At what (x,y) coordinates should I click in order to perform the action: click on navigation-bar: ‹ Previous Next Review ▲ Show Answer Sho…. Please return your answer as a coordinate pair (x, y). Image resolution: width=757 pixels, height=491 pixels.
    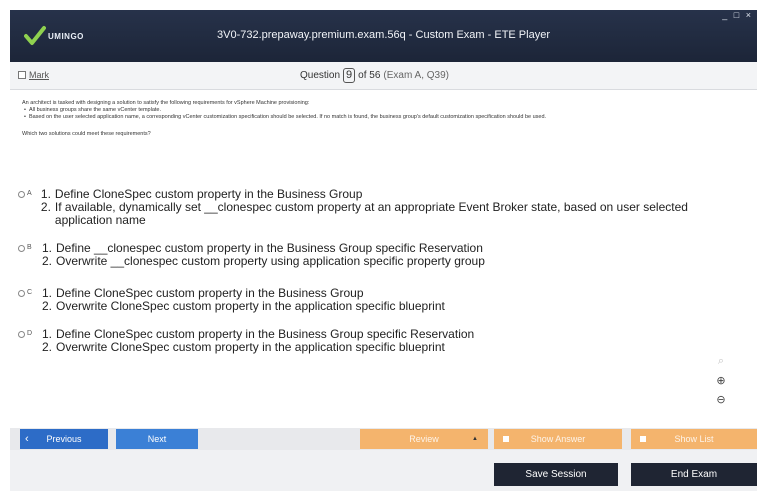
    Looking at the image, I should click on (383, 439).